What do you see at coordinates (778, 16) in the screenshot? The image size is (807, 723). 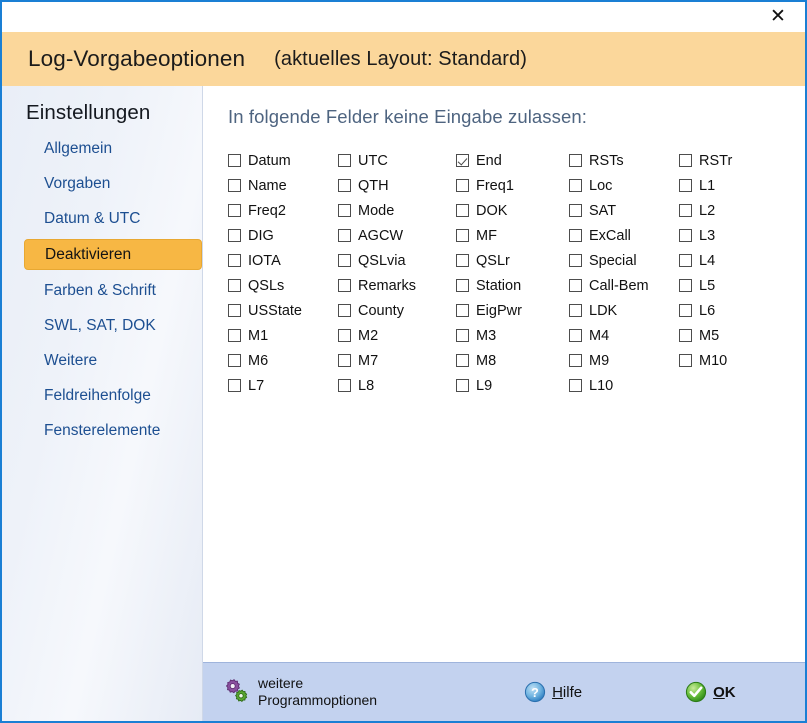 I see `close-icon: ✕` at bounding box center [778, 16].